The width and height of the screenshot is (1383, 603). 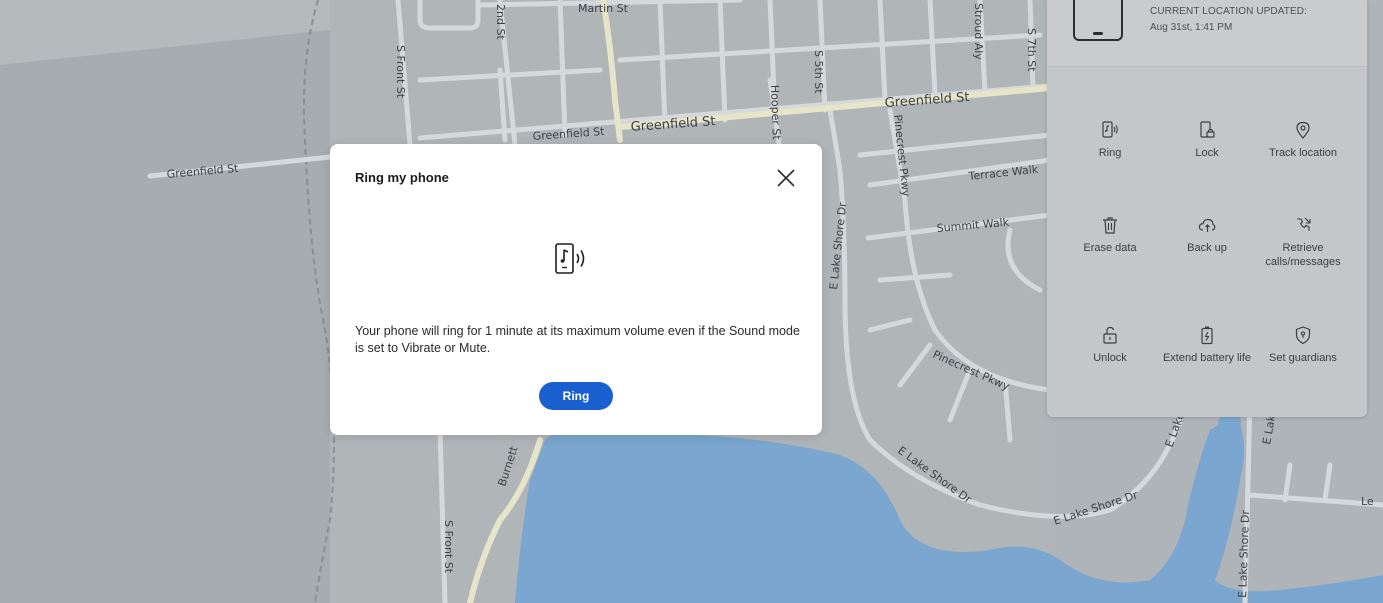 I want to click on action-extend-battery: Extend battery life, so click(x=1207, y=345).